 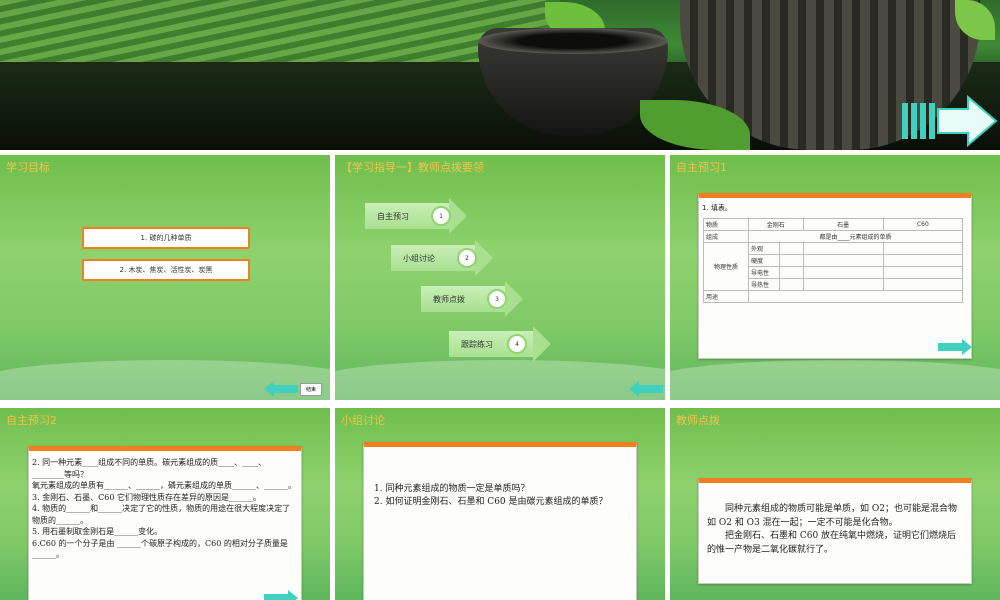 What do you see at coordinates (764, 284) in the screenshot?
I see `table-cell: 导热性` at bounding box center [764, 284].